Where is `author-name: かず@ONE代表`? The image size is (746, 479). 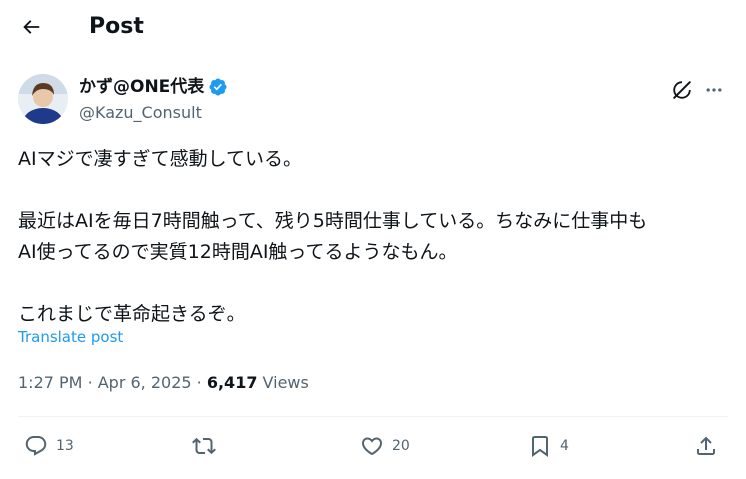
author-name: かず@ONE代表 is located at coordinates (141, 87).